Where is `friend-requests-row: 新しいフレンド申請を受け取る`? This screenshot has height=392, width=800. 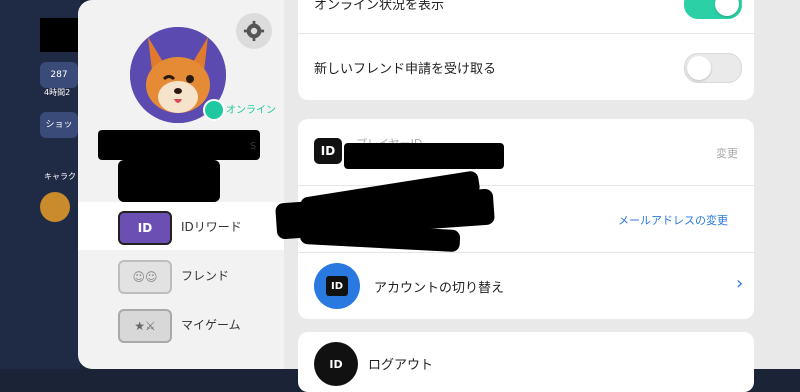
friend-requests-row: 新しいフレンド申請を受け取る is located at coordinates (526, 67).